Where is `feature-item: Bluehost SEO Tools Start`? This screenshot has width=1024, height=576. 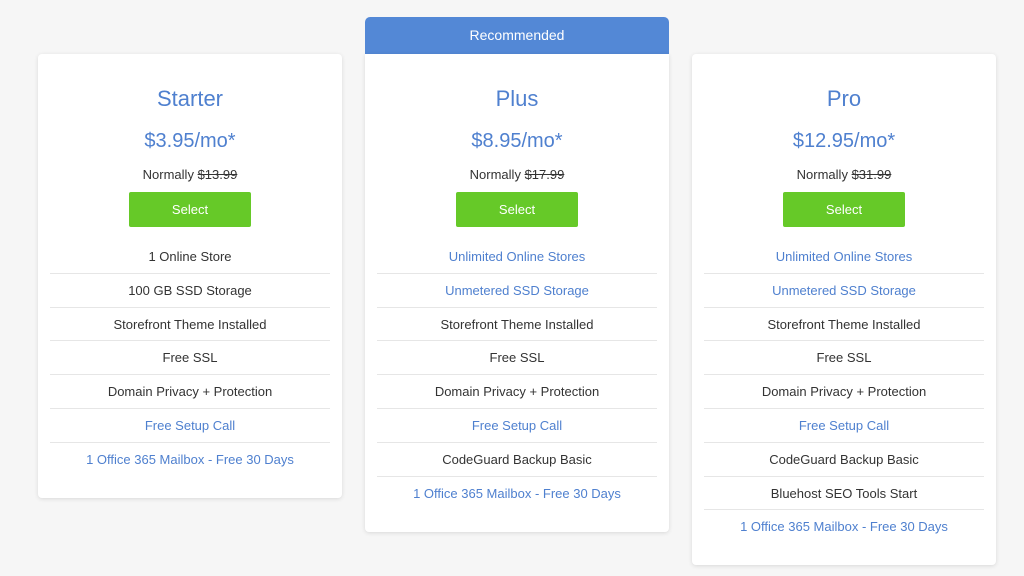 feature-item: Bluehost SEO Tools Start is located at coordinates (844, 494).